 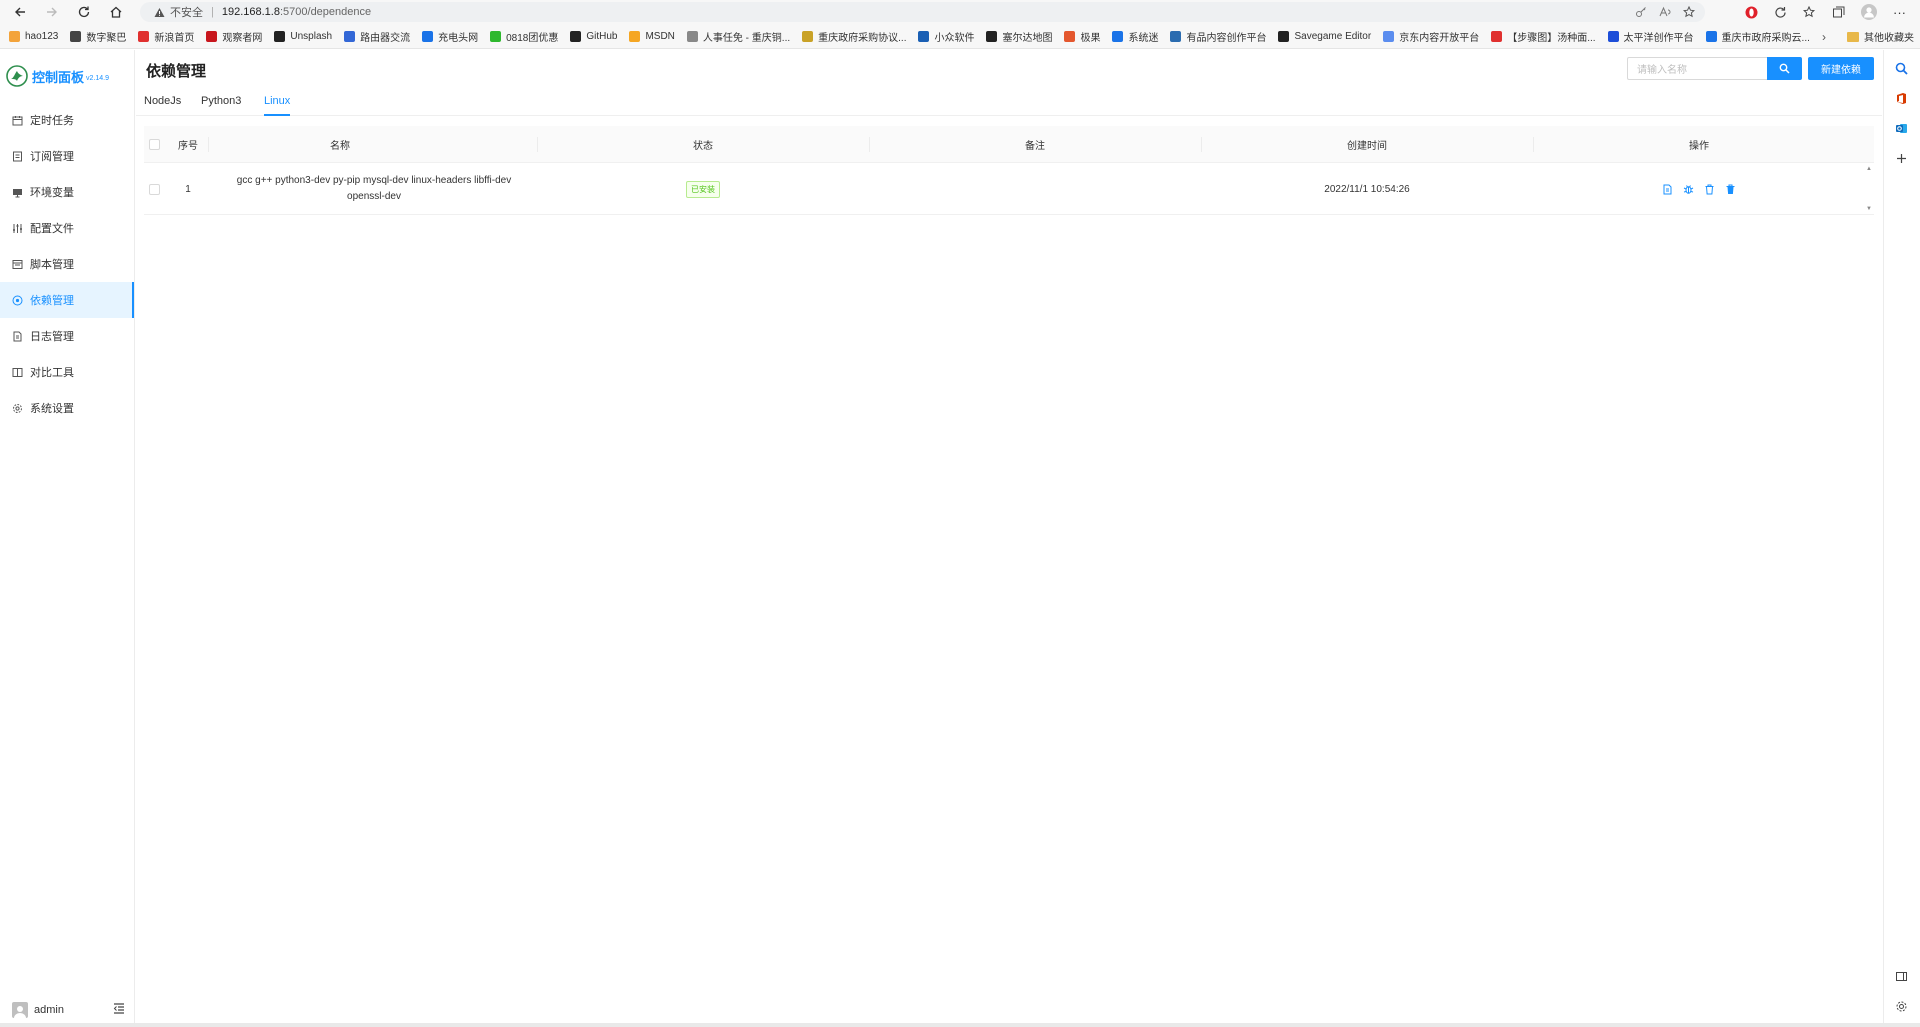 I want to click on sidebar-item-script: 脚本管理, so click(x=67, y=264).